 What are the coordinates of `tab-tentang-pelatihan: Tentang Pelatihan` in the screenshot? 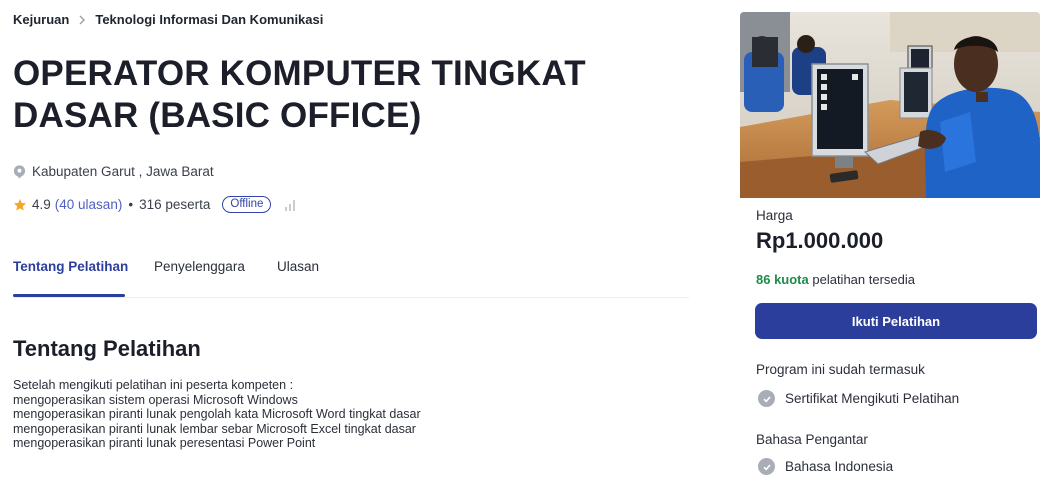 It's located at (70, 266).